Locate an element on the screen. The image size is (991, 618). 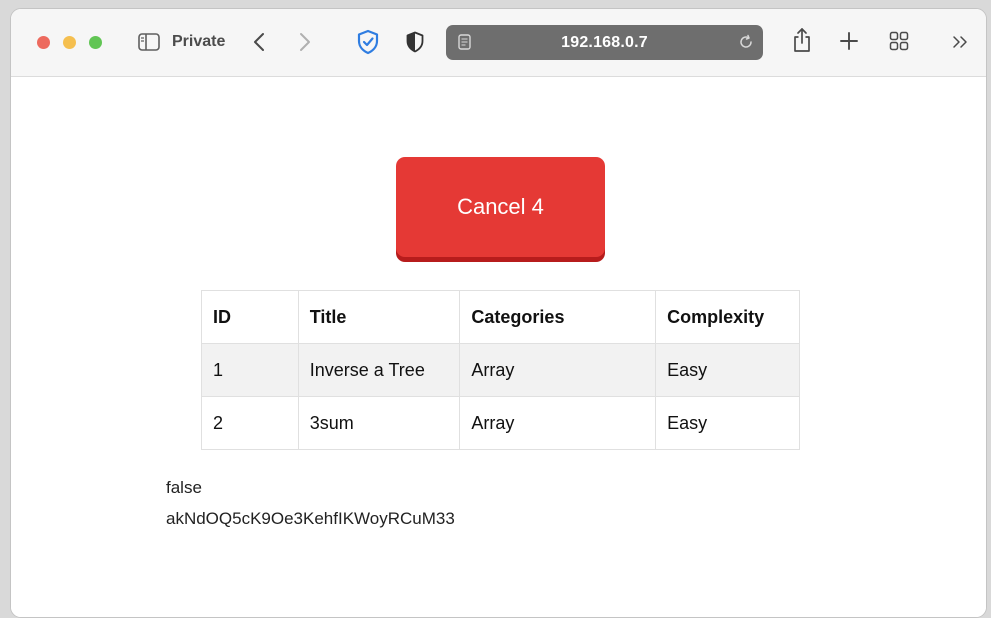
shield-half-icon is located at coordinates (415, 42).